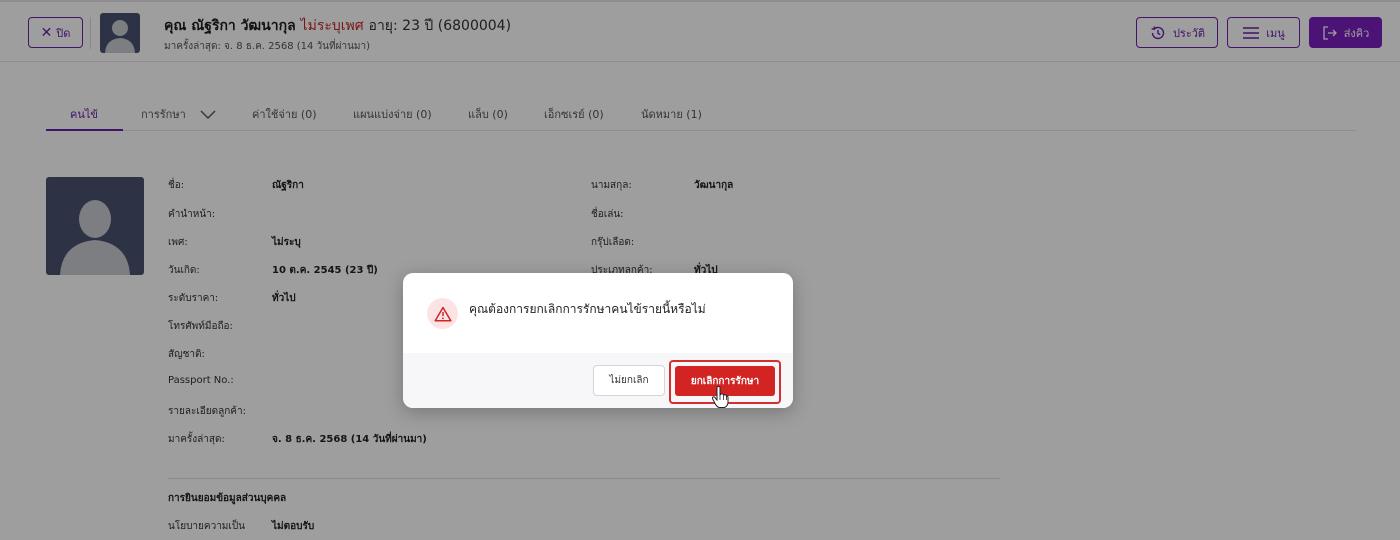  I want to click on dialog-footer: ไม่ยกเลิก ยกเลิกการรักษา, so click(598, 380).